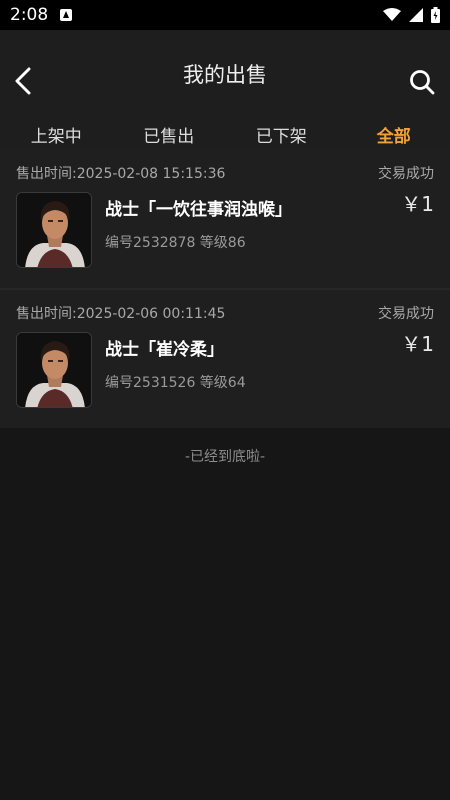 Image resolution: width=450 pixels, height=800 pixels. I want to click on app-notification-icon, so click(66, 15).